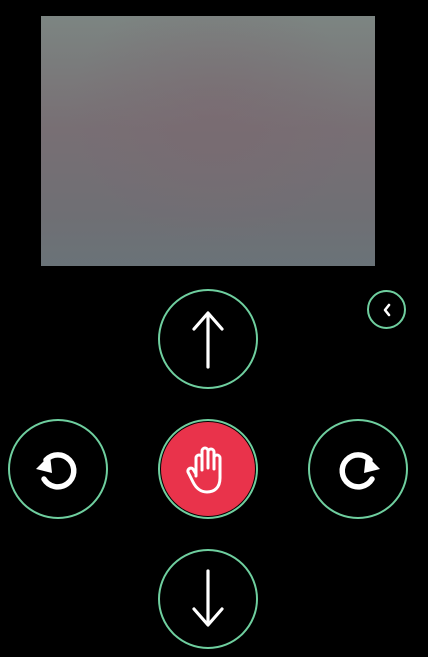 Image resolution: width=428 pixels, height=657 pixels. I want to click on move-backward-button, so click(208, 599).